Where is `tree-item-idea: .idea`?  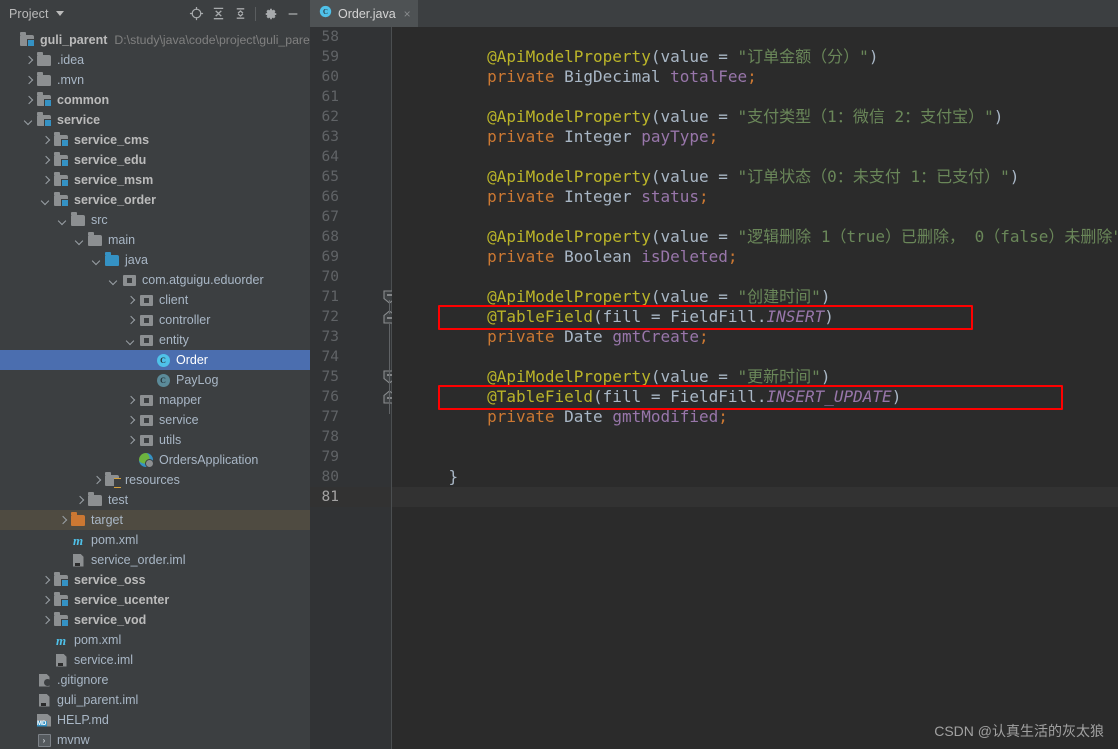
tree-item-idea: .idea is located at coordinates (155, 60).